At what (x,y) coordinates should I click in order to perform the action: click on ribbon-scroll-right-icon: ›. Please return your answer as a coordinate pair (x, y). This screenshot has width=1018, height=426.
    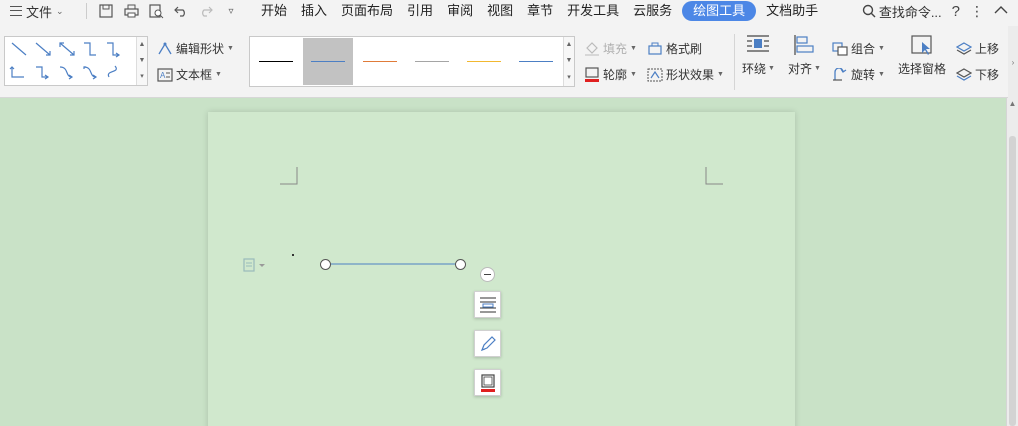
    Looking at the image, I should click on (1013, 62).